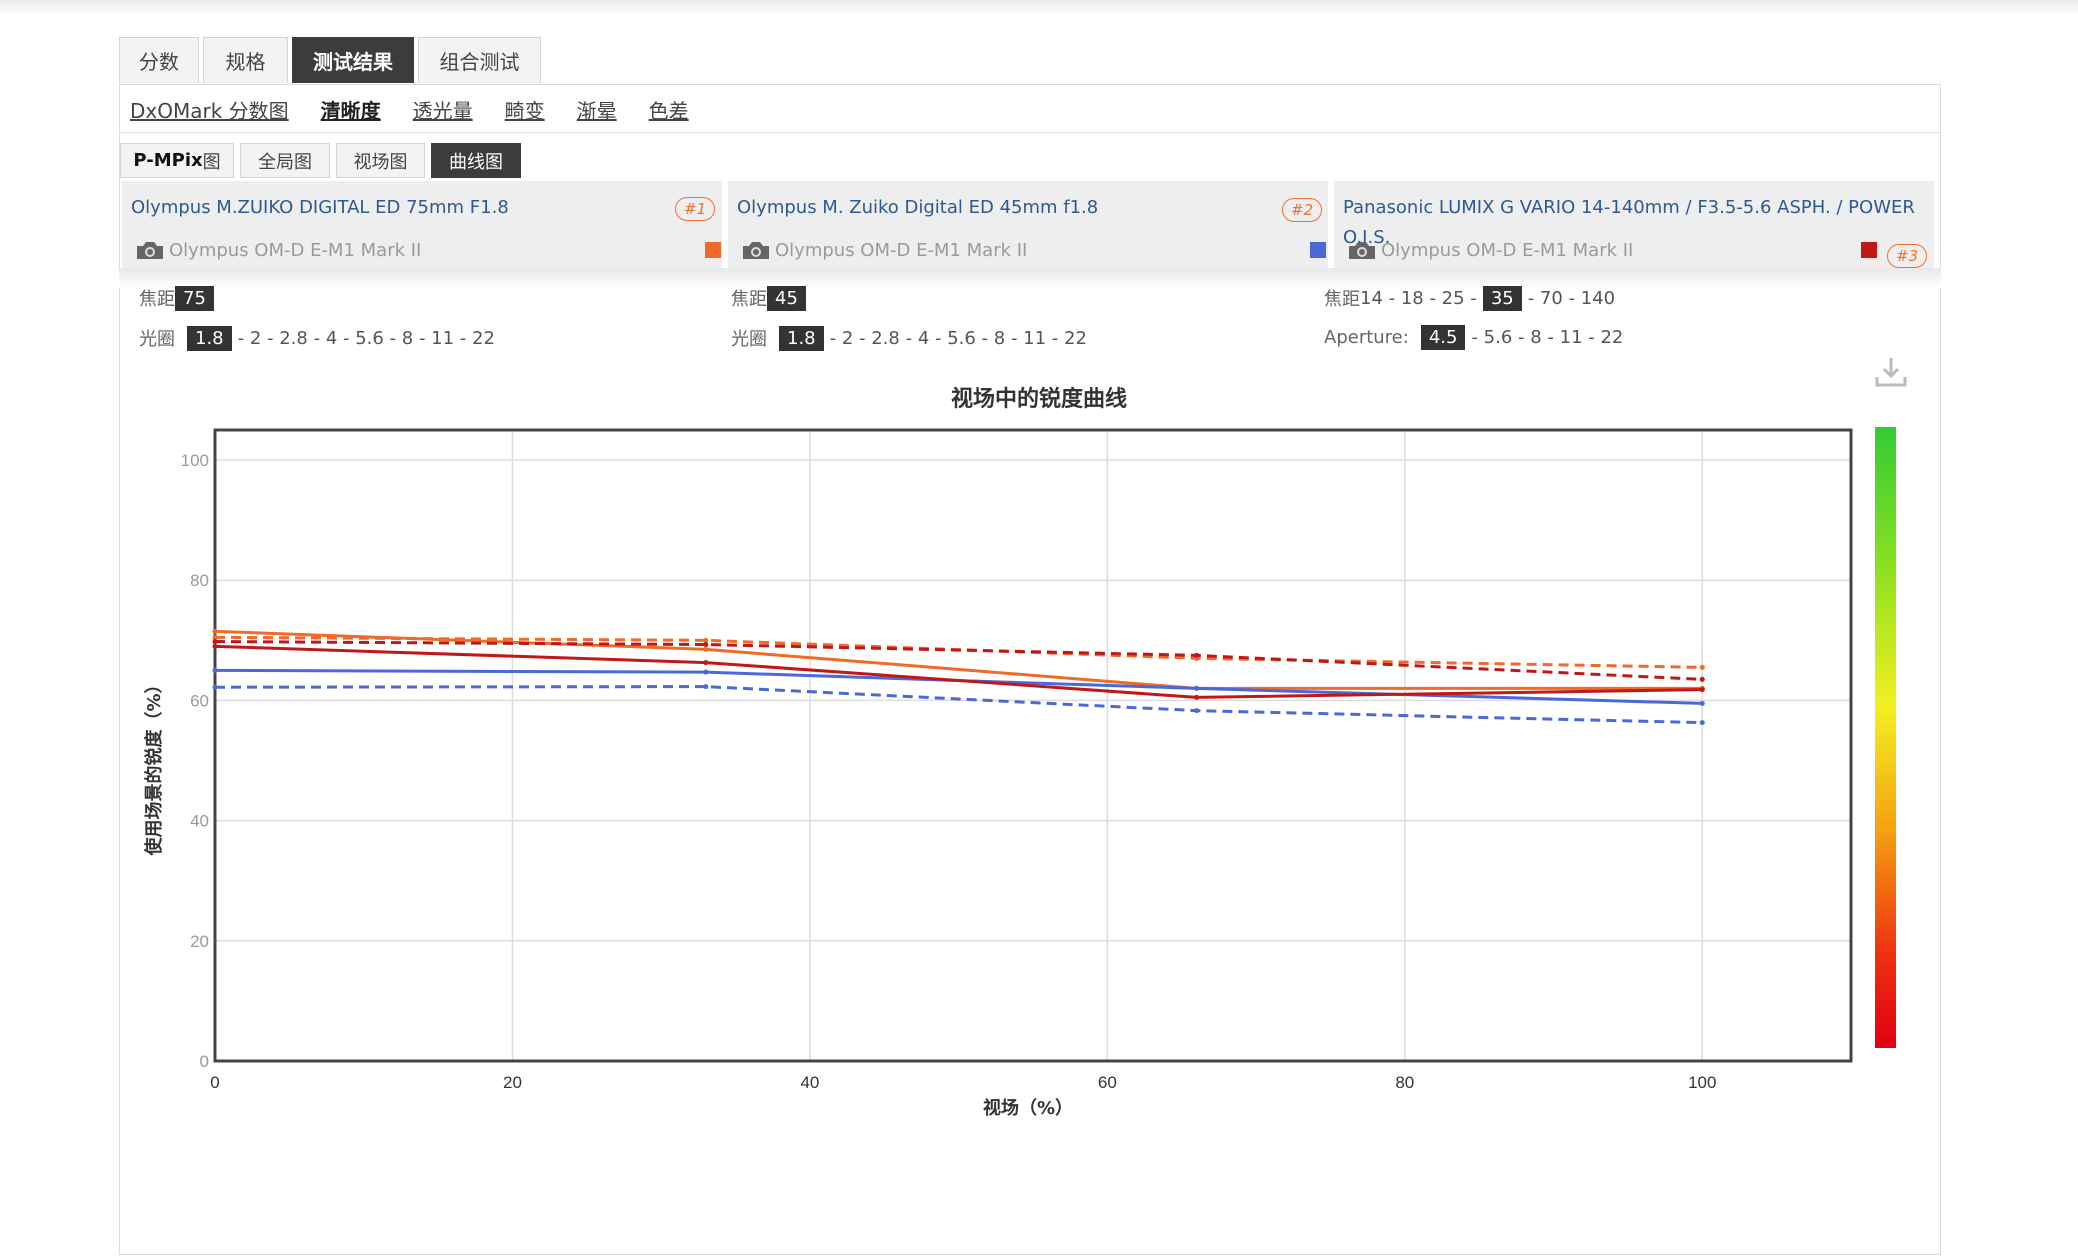  What do you see at coordinates (1702, 1082) in the screenshot?
I see `x-tick-label: 100` at bounding box center [1702, 1082].